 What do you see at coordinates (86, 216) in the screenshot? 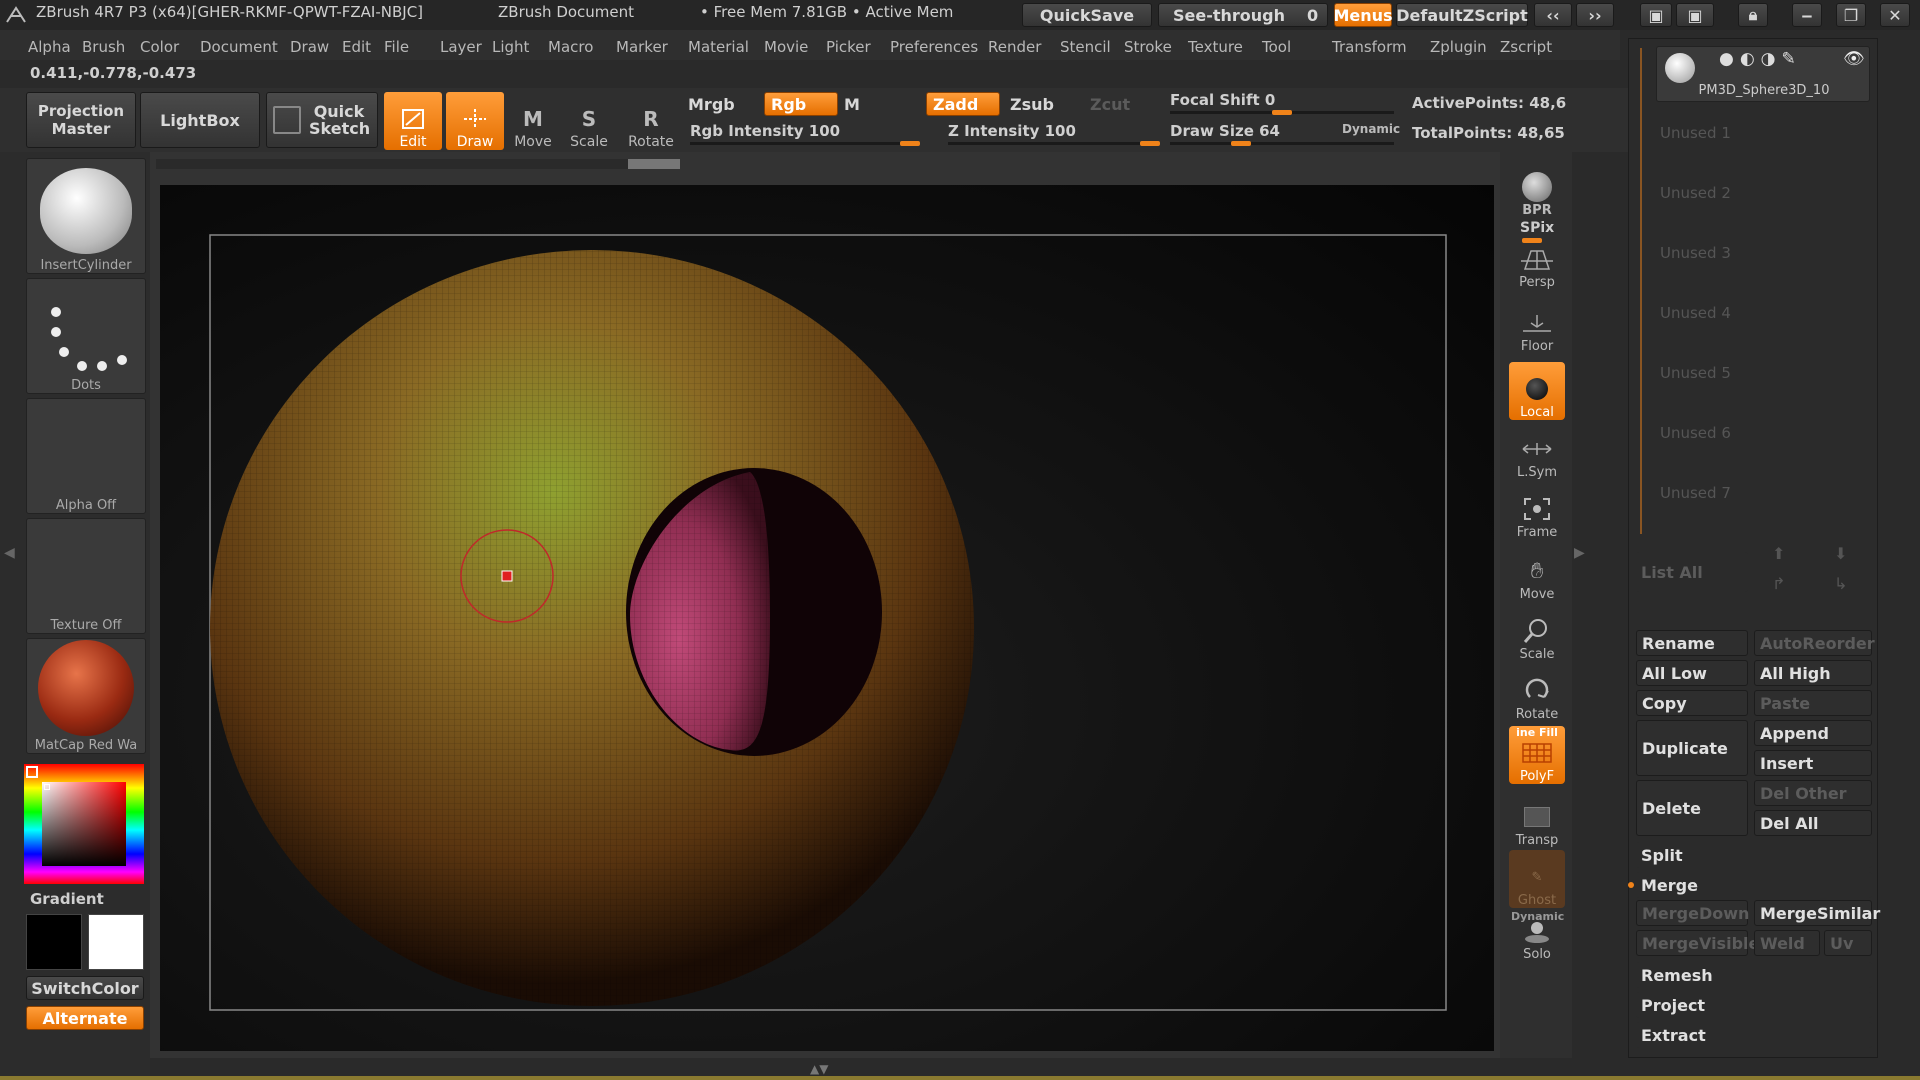
I see `brush-slot: InsertCylinder` at bounding box center [86, 216].